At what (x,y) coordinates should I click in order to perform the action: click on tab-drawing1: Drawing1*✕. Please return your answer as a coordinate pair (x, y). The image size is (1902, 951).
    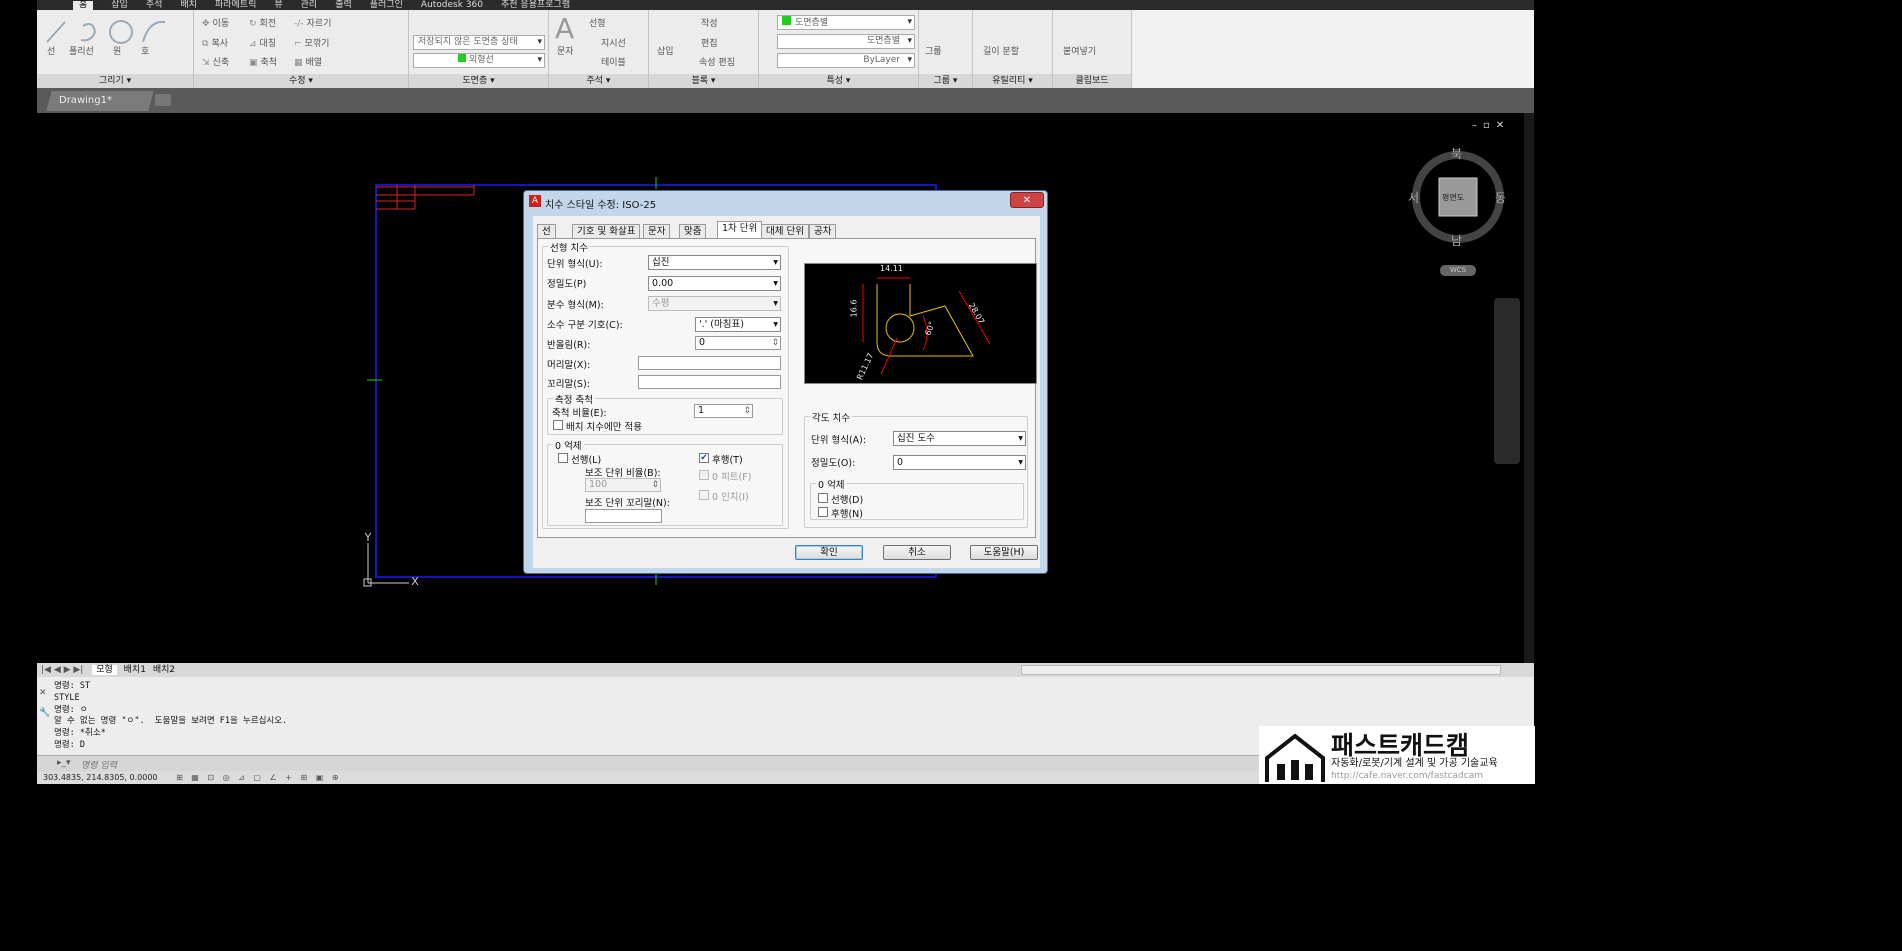
    Looking at the image, I should click on (100, 108).